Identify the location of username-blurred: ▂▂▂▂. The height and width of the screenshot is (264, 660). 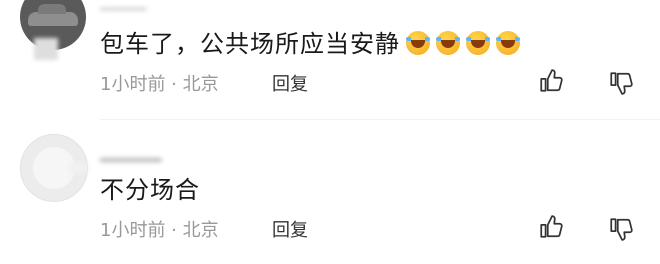
(131, 151).